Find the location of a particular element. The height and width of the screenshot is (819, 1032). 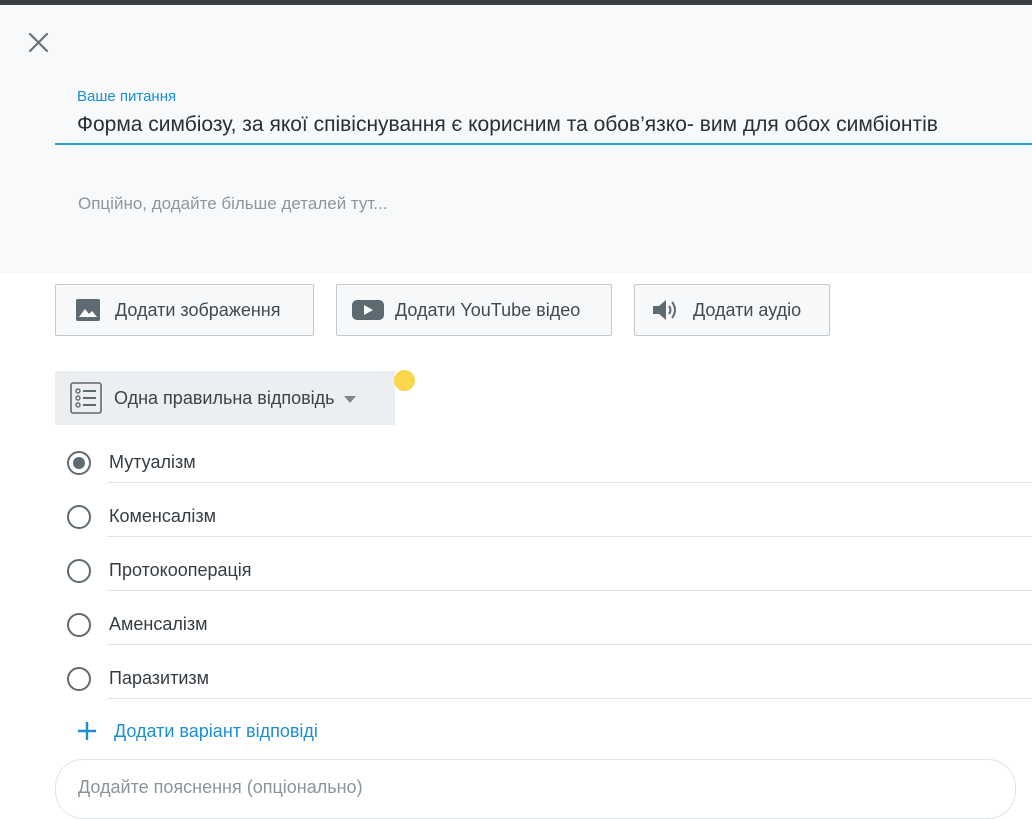

add-audio-button: Додати аудіо is located at coordinates (732, 310).